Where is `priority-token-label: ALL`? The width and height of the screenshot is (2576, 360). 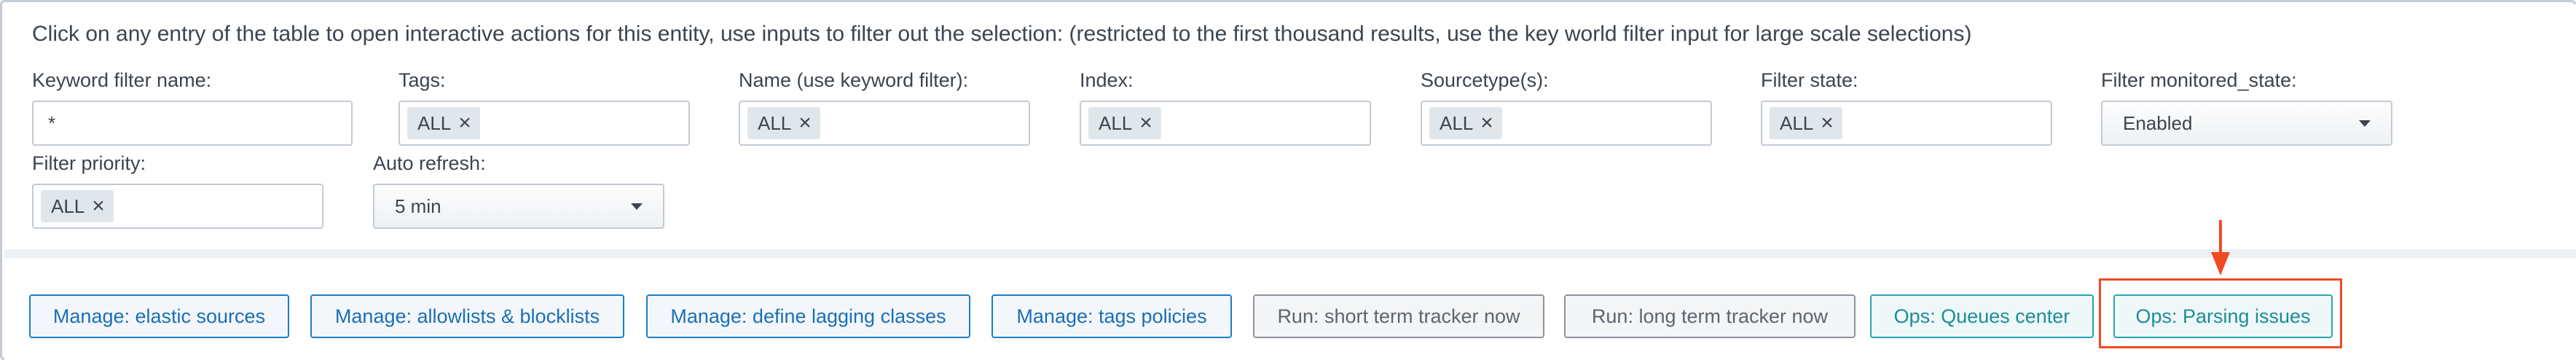
priority-token-label: ALL is located at coordinates (68, 206).